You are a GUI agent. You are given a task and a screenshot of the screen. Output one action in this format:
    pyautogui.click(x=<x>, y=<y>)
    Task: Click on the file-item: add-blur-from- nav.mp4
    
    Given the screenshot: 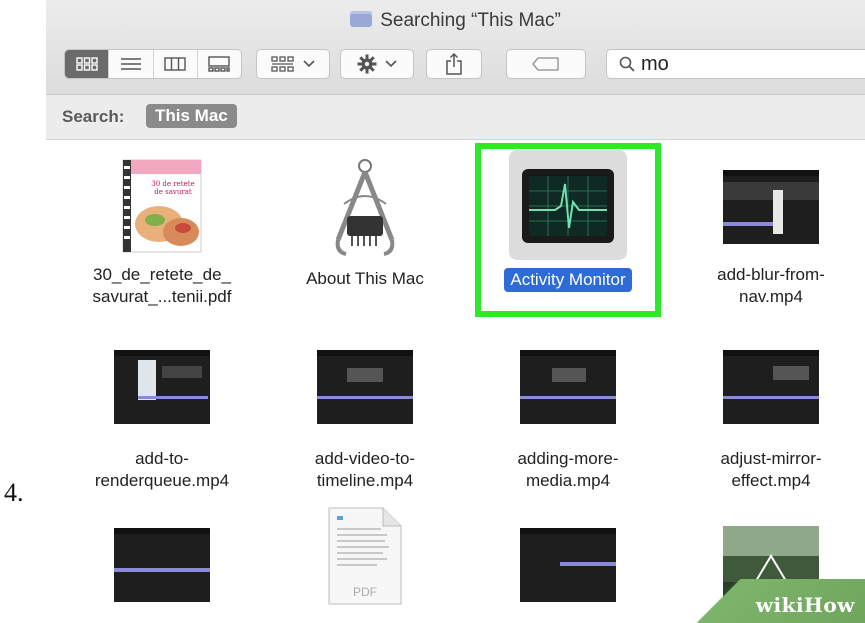 What is the action you would take?
    pyautogui.click(x=770, y=235)
    